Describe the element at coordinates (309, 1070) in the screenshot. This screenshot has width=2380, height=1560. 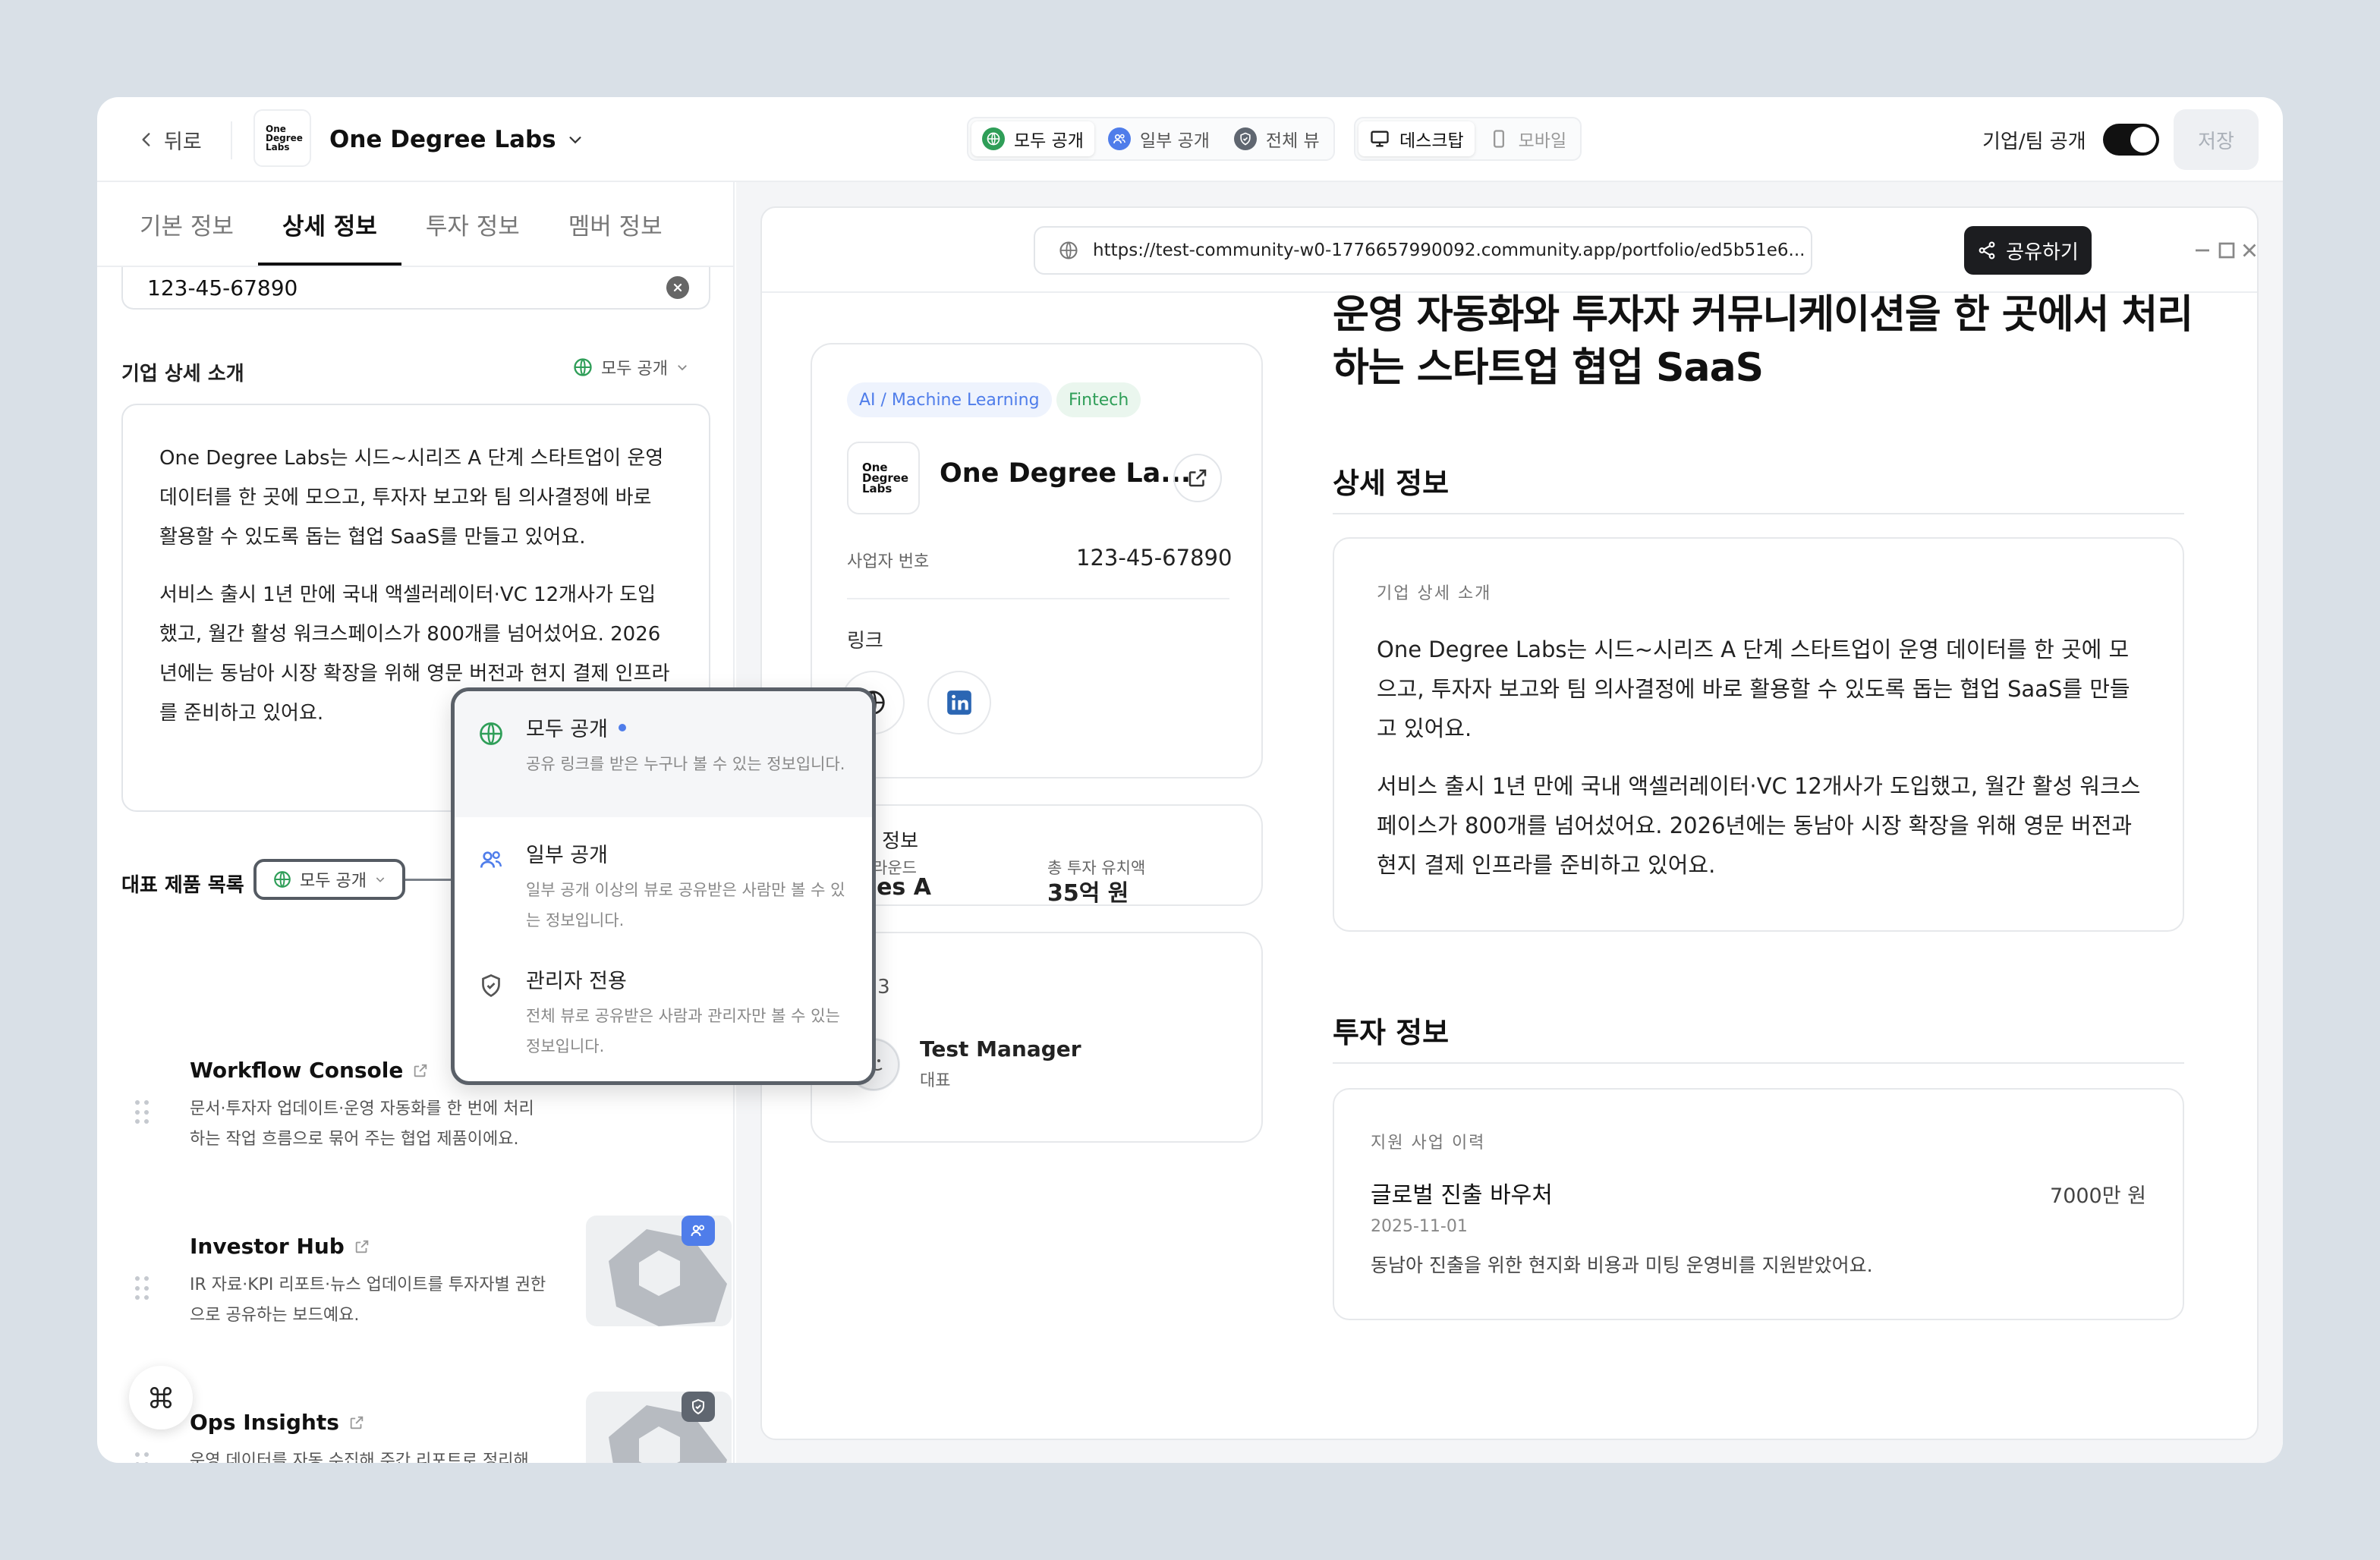
I see `product-name: Workflow Console` at that location.